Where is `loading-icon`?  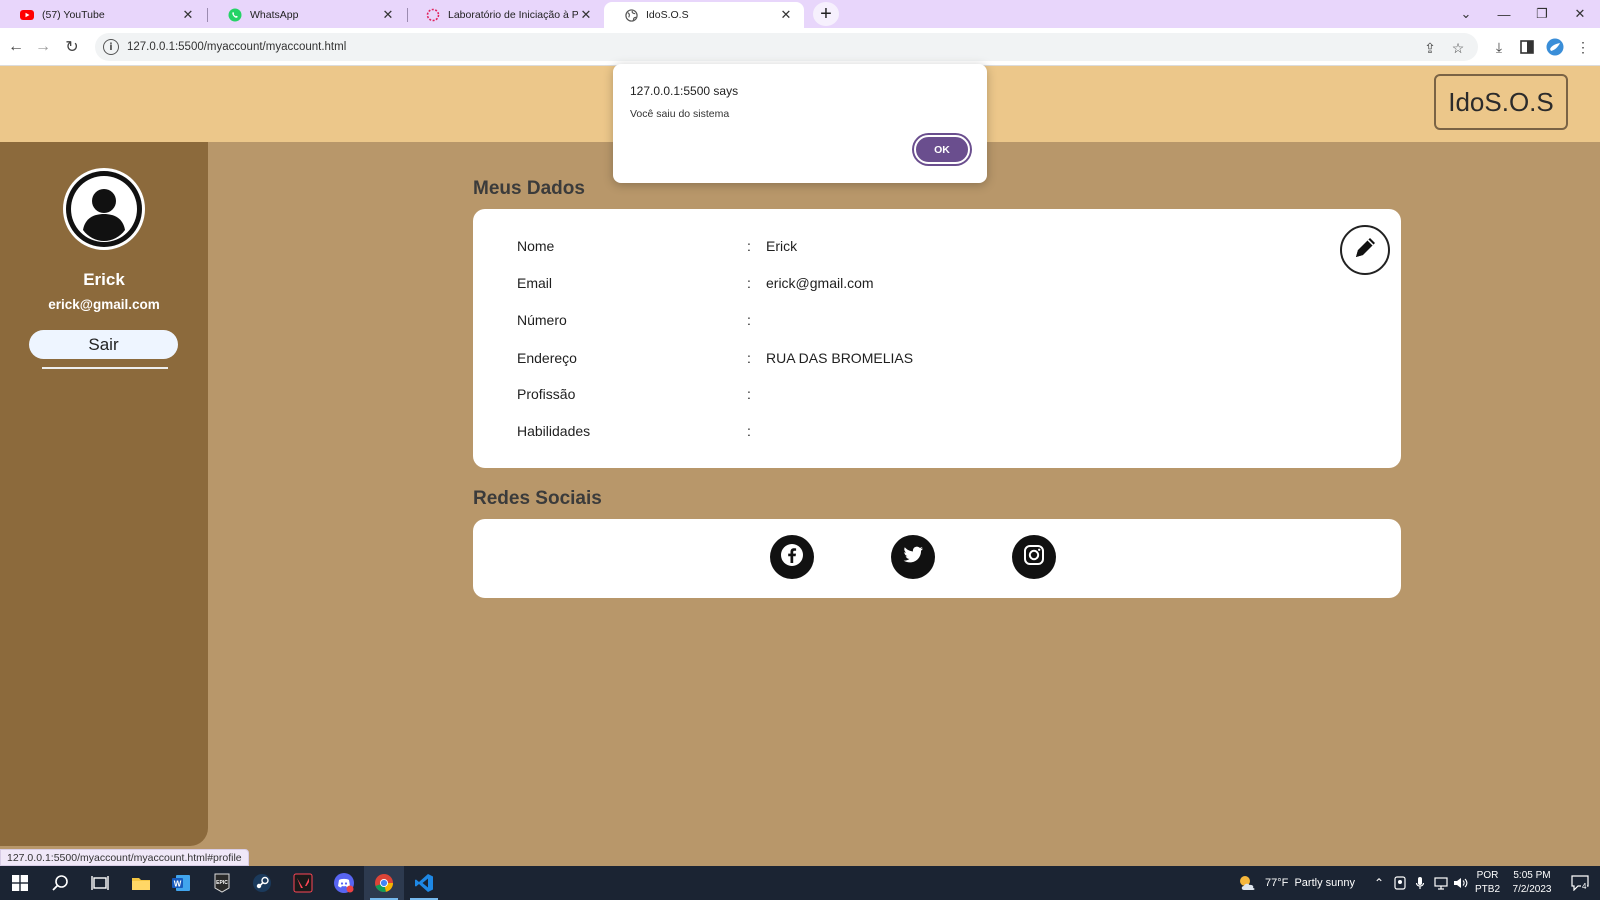 loading-icon is located at coordinates (433, 15).